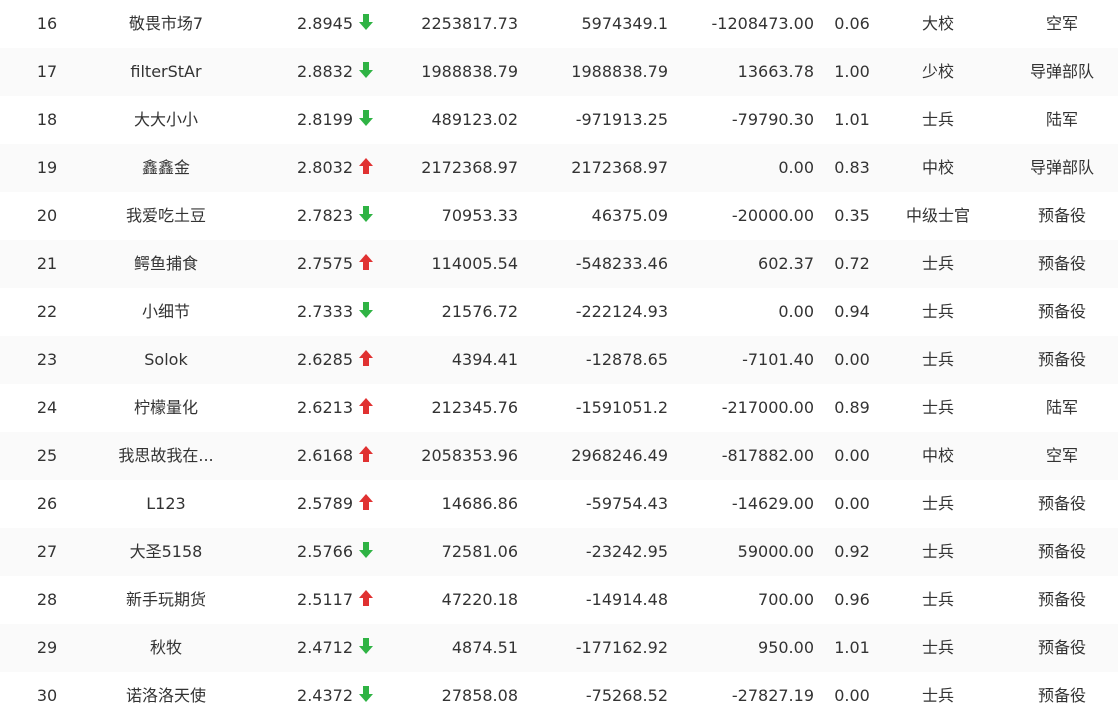  Describe the element at coordinates (47, 407) in the screenshot. I see `rank-cell: 24` at that location.